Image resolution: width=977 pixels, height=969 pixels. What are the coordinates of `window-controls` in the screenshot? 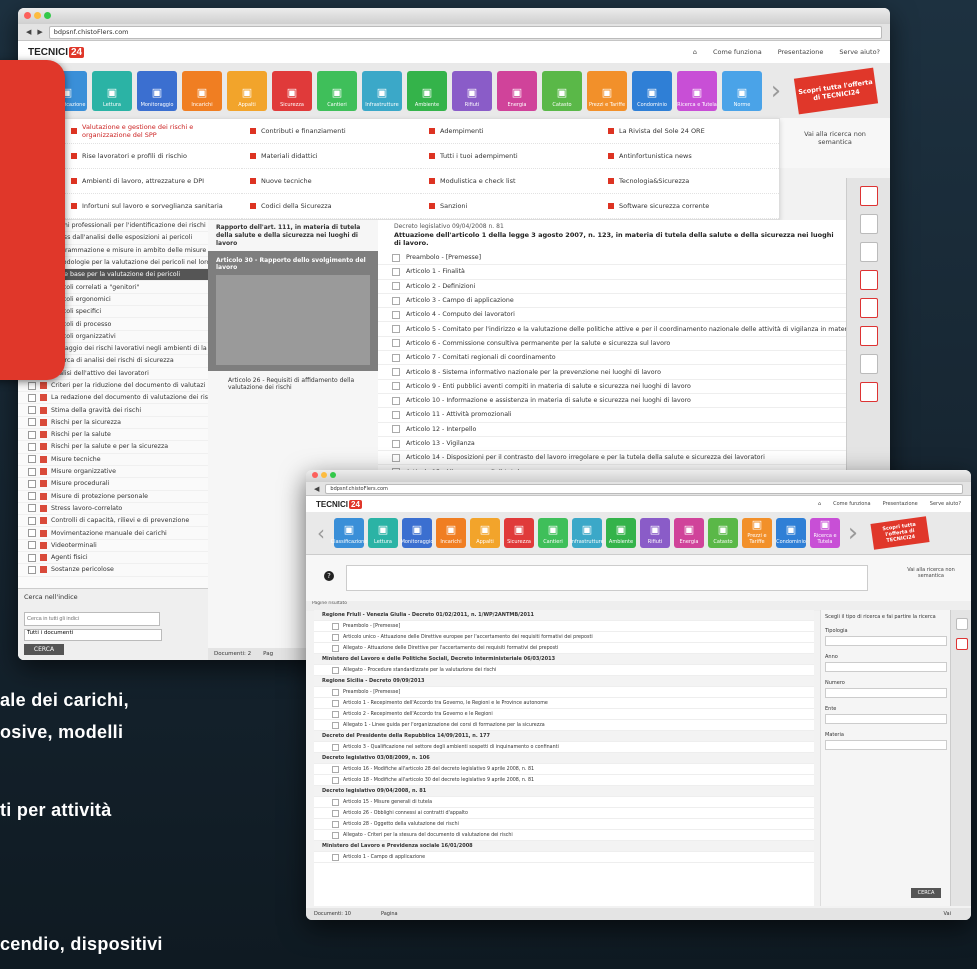 It's located at (37, 15).